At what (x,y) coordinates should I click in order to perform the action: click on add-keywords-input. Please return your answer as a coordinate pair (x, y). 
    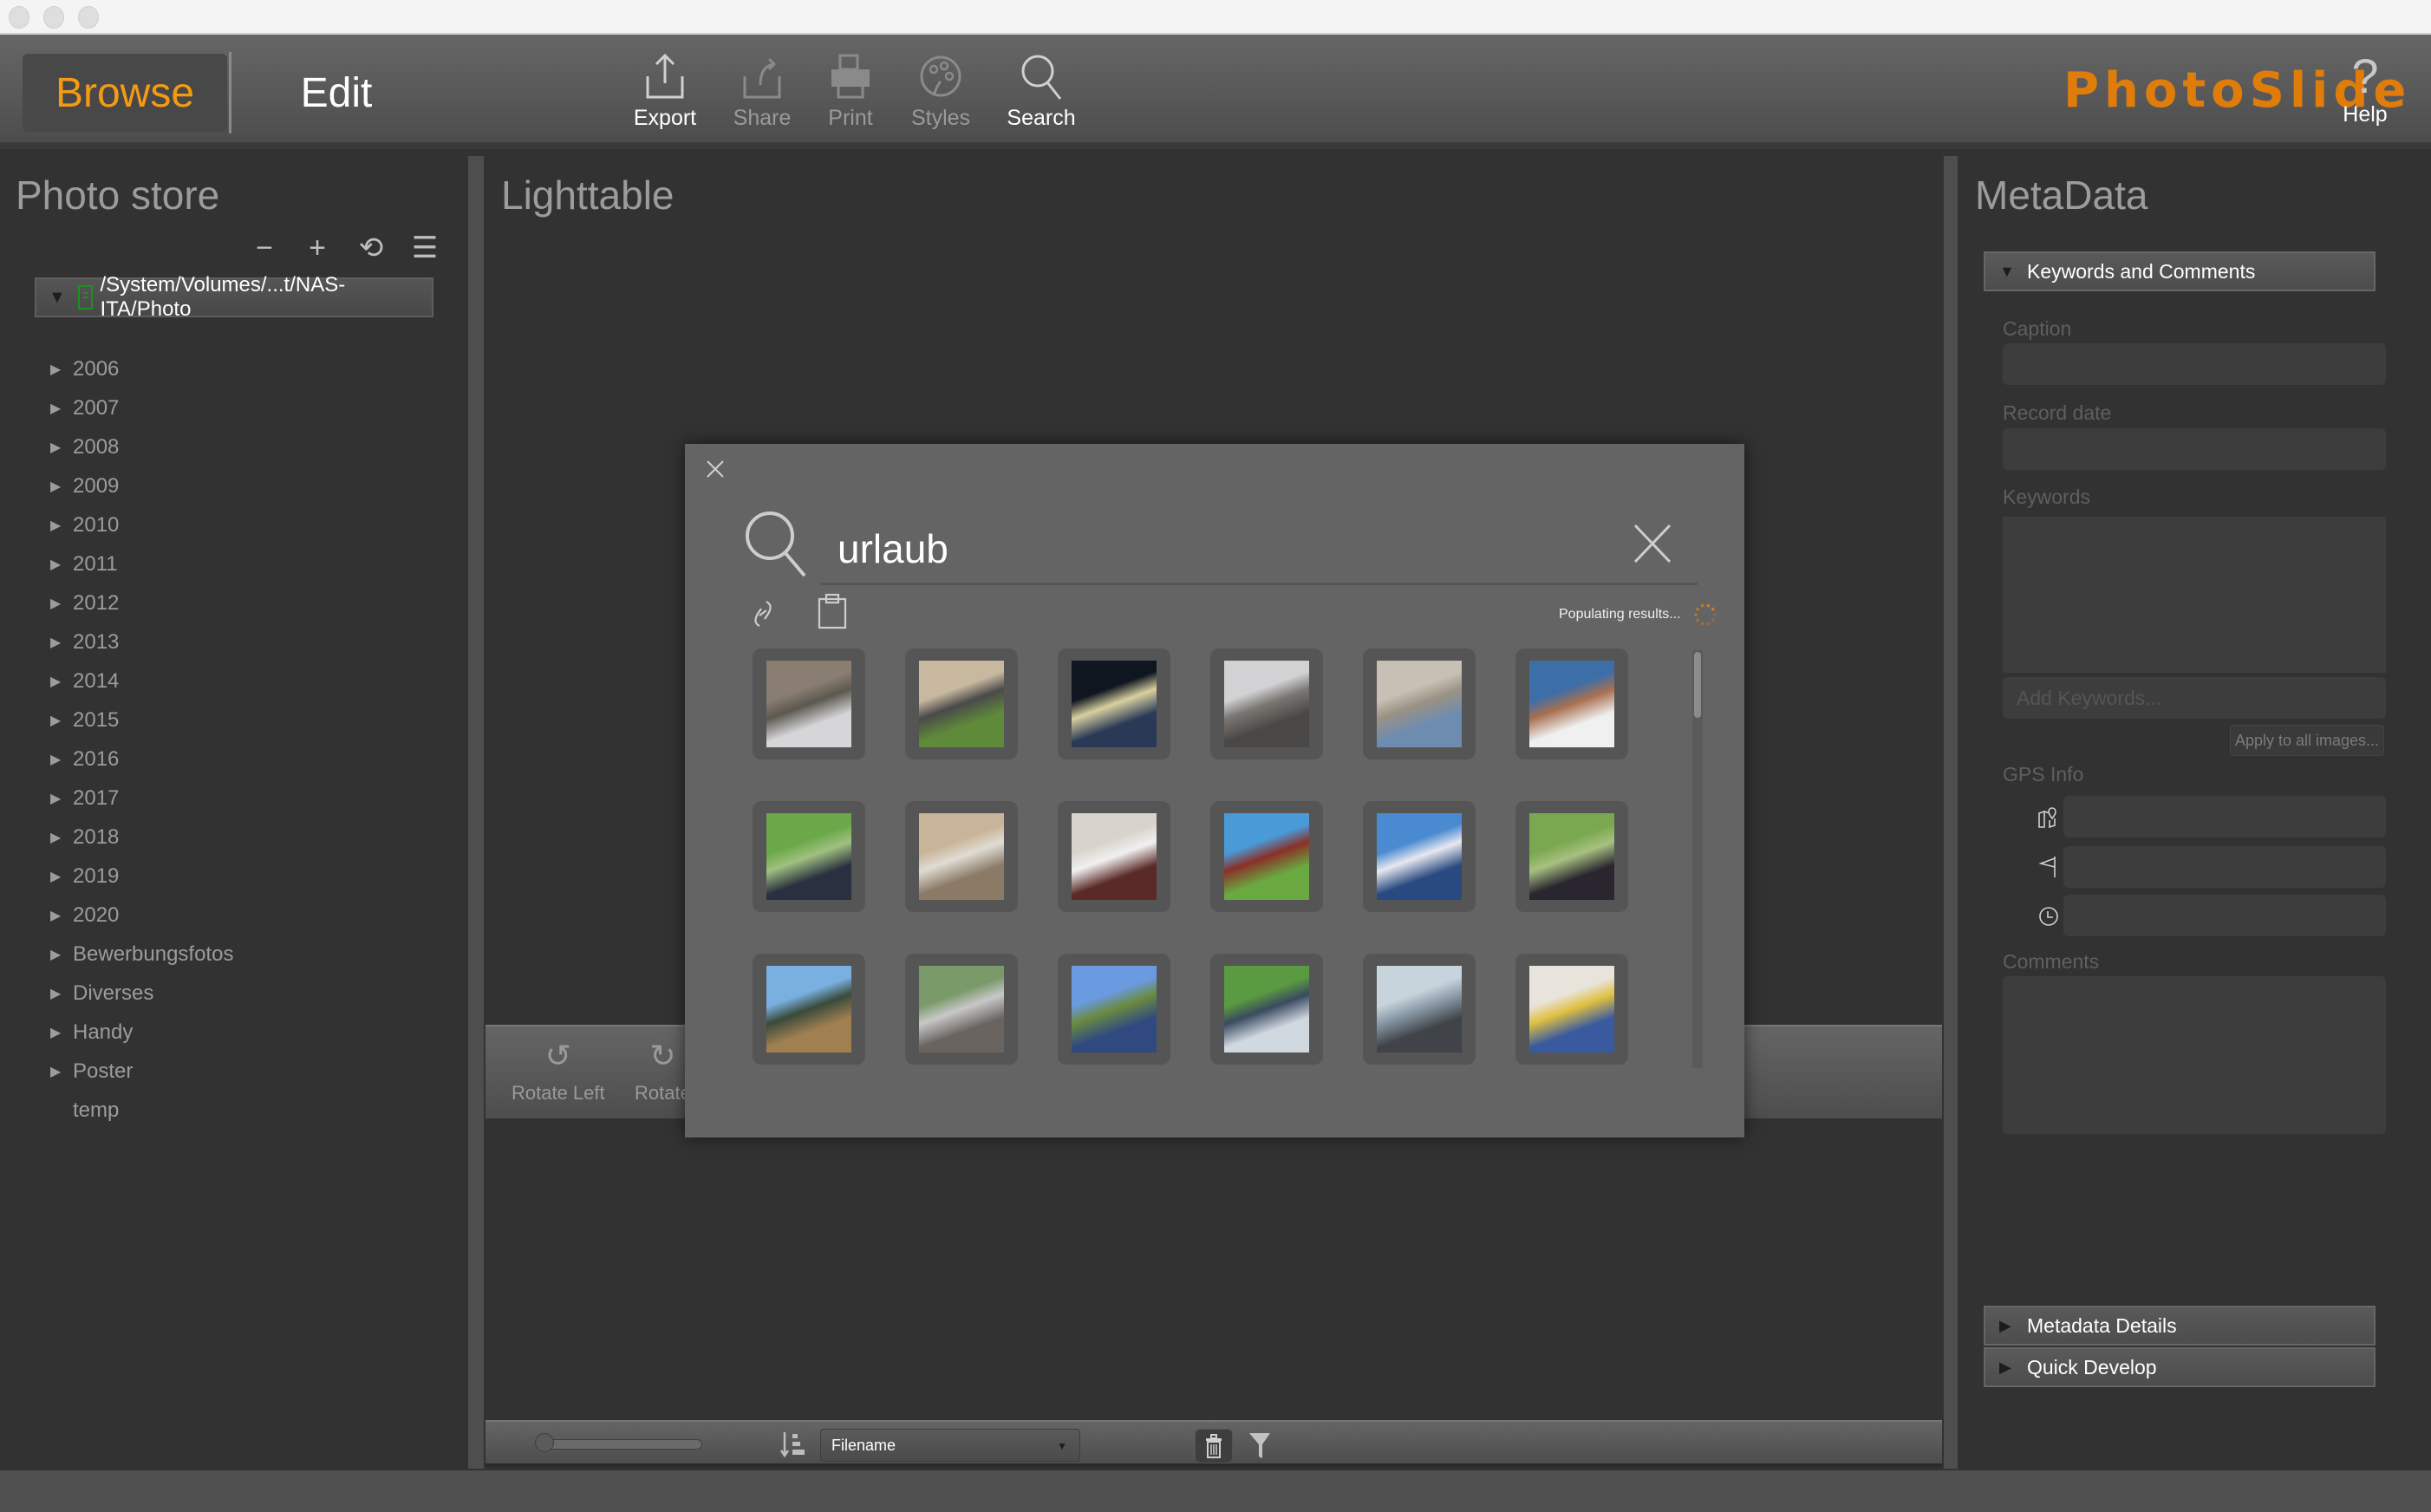
    Looking at the image, I should click on (2195, 698).